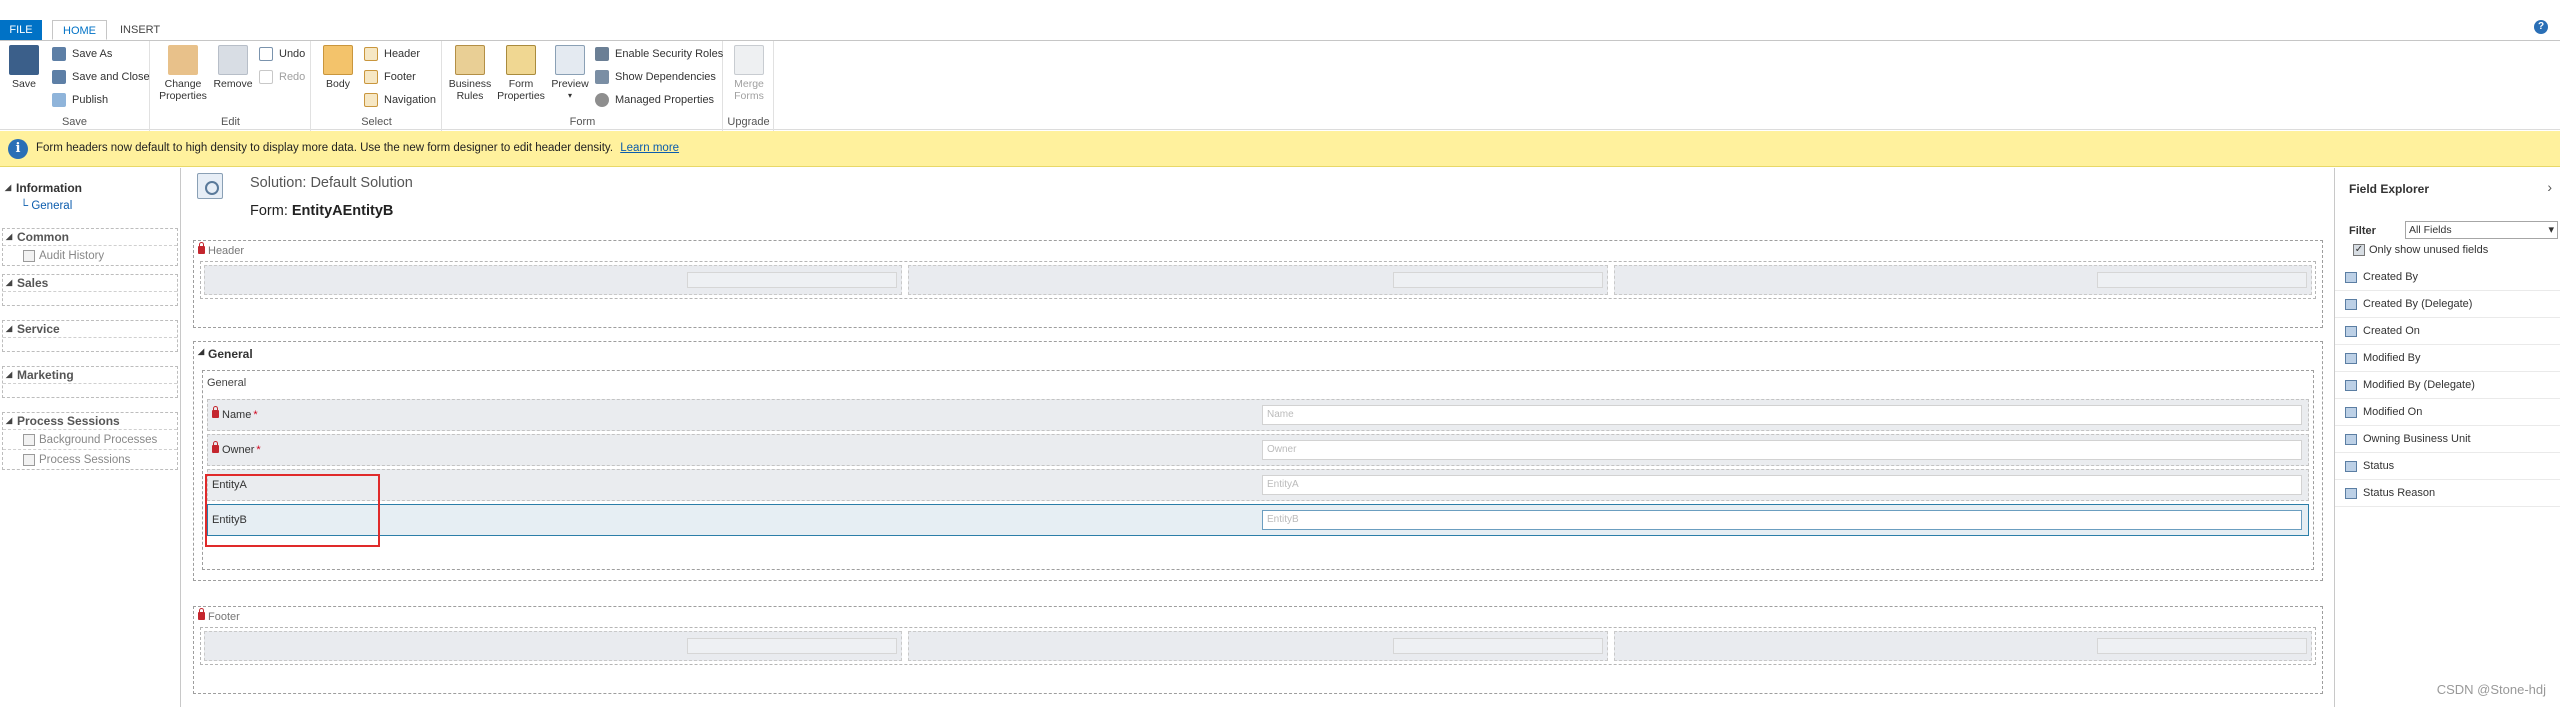  Describe the element at coordinates (1280, 20) in the screenshot. I see `ribbon-tab-bar: FILE HOME INSERT ?` at that location.